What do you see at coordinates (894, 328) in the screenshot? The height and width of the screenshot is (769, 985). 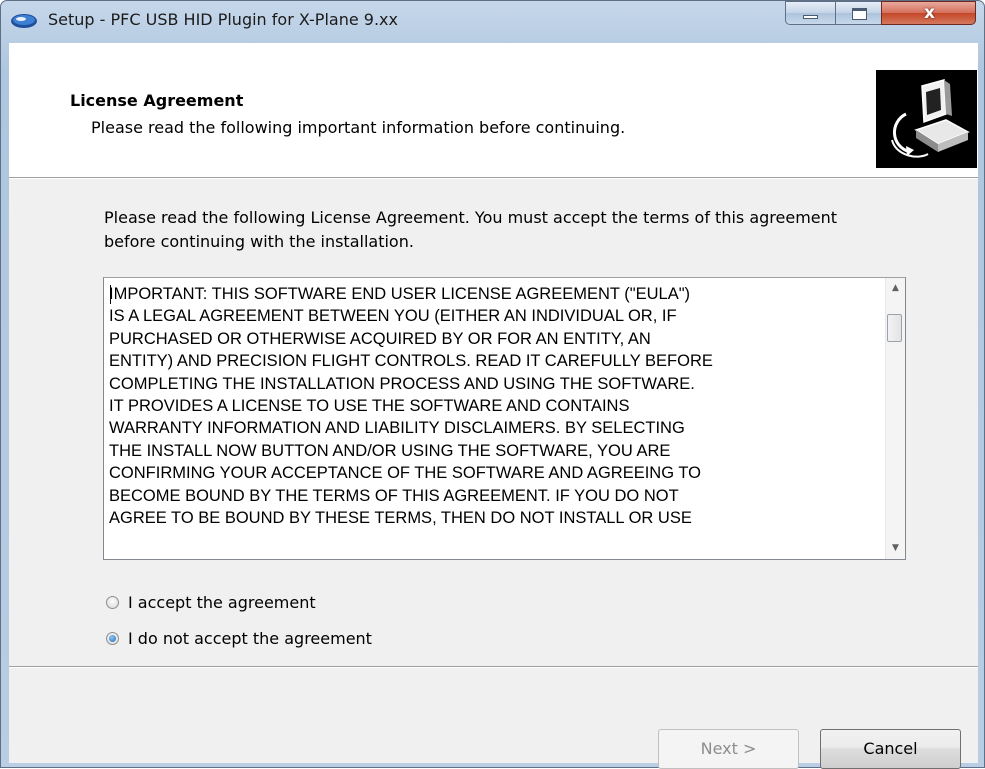 I see `scrollbar-thumb` at bounding box center [894, 328].